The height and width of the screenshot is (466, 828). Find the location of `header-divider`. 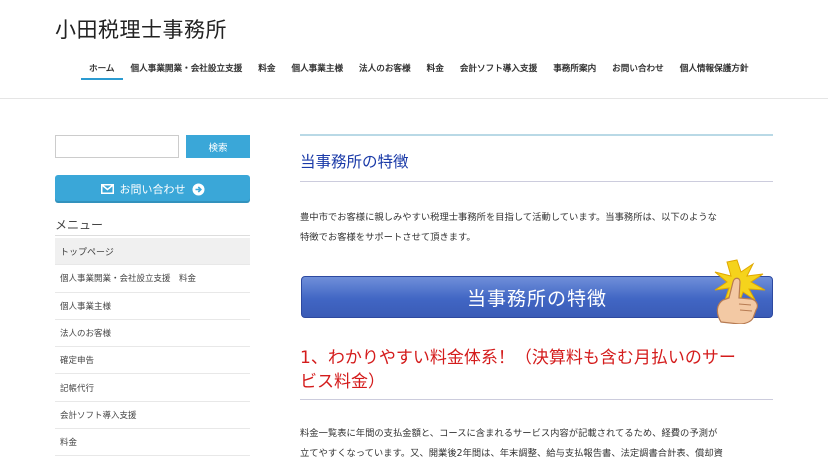

header-divider is located at coordinates (414, 98).